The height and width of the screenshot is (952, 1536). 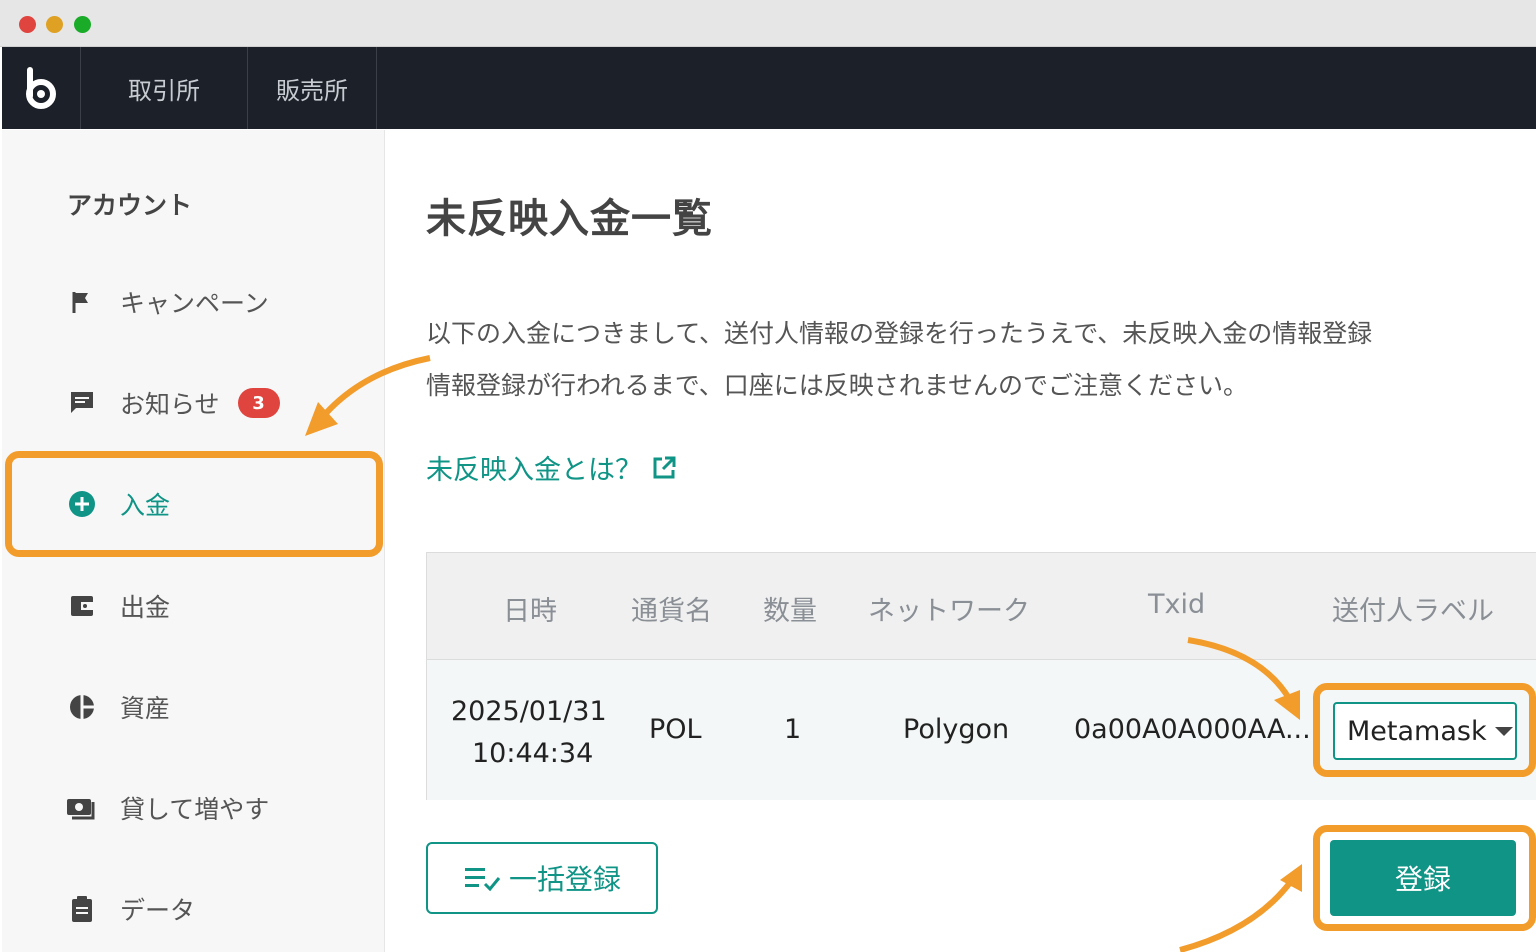 What do you see at coordinates (790, 611) in the screenshot?
I see `column-header-quantity: 数量` at bounding box center [790, 611].